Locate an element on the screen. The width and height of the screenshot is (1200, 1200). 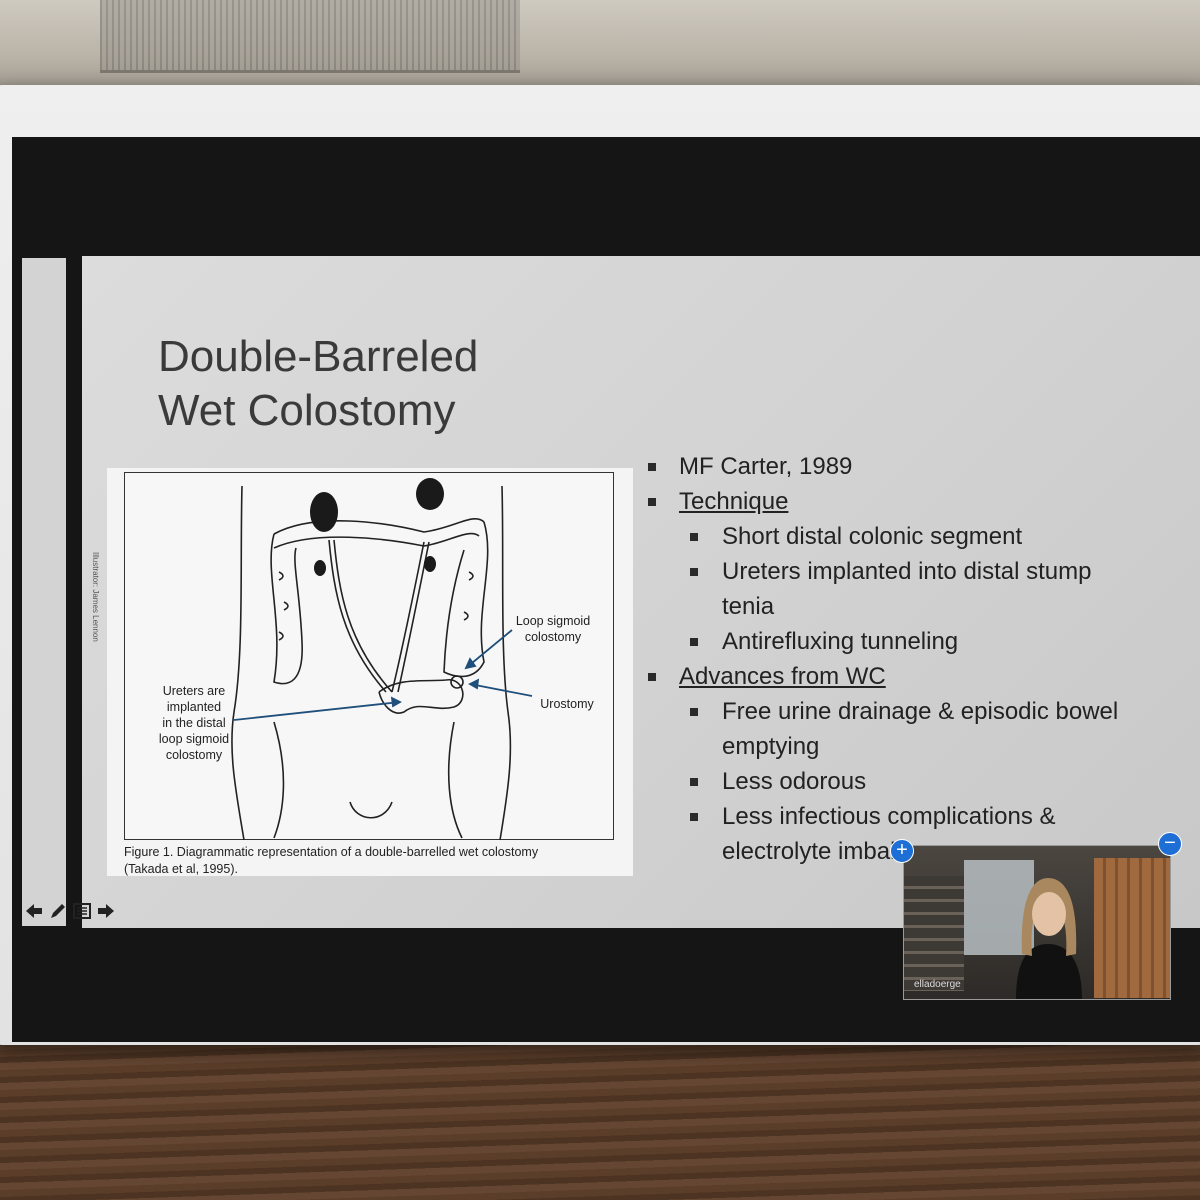
pen-icon is located at coordinates (58, 911).